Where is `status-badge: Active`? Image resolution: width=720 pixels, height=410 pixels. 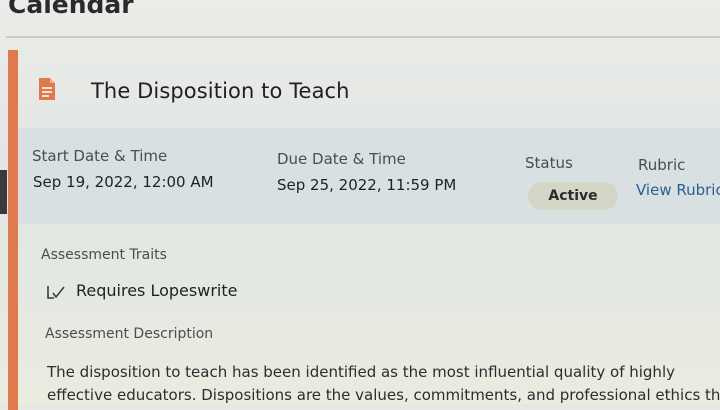 status-badge: Active is located at coordinates (573, 196).